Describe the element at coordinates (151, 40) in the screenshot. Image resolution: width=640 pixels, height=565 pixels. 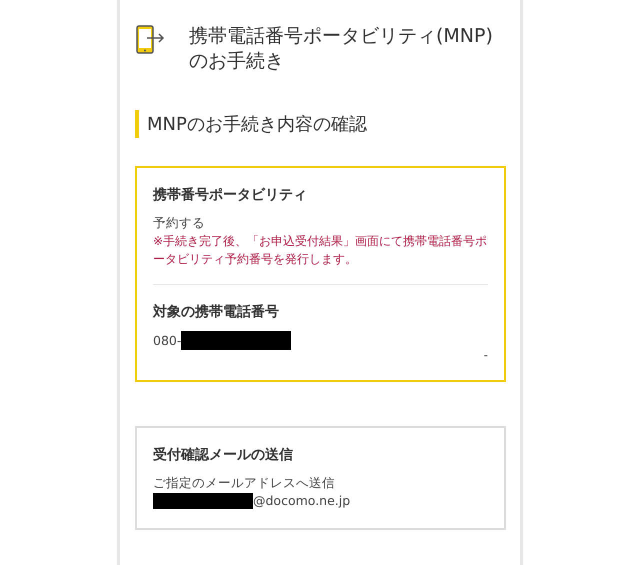
I see `phone-arrow-icon` at that location.